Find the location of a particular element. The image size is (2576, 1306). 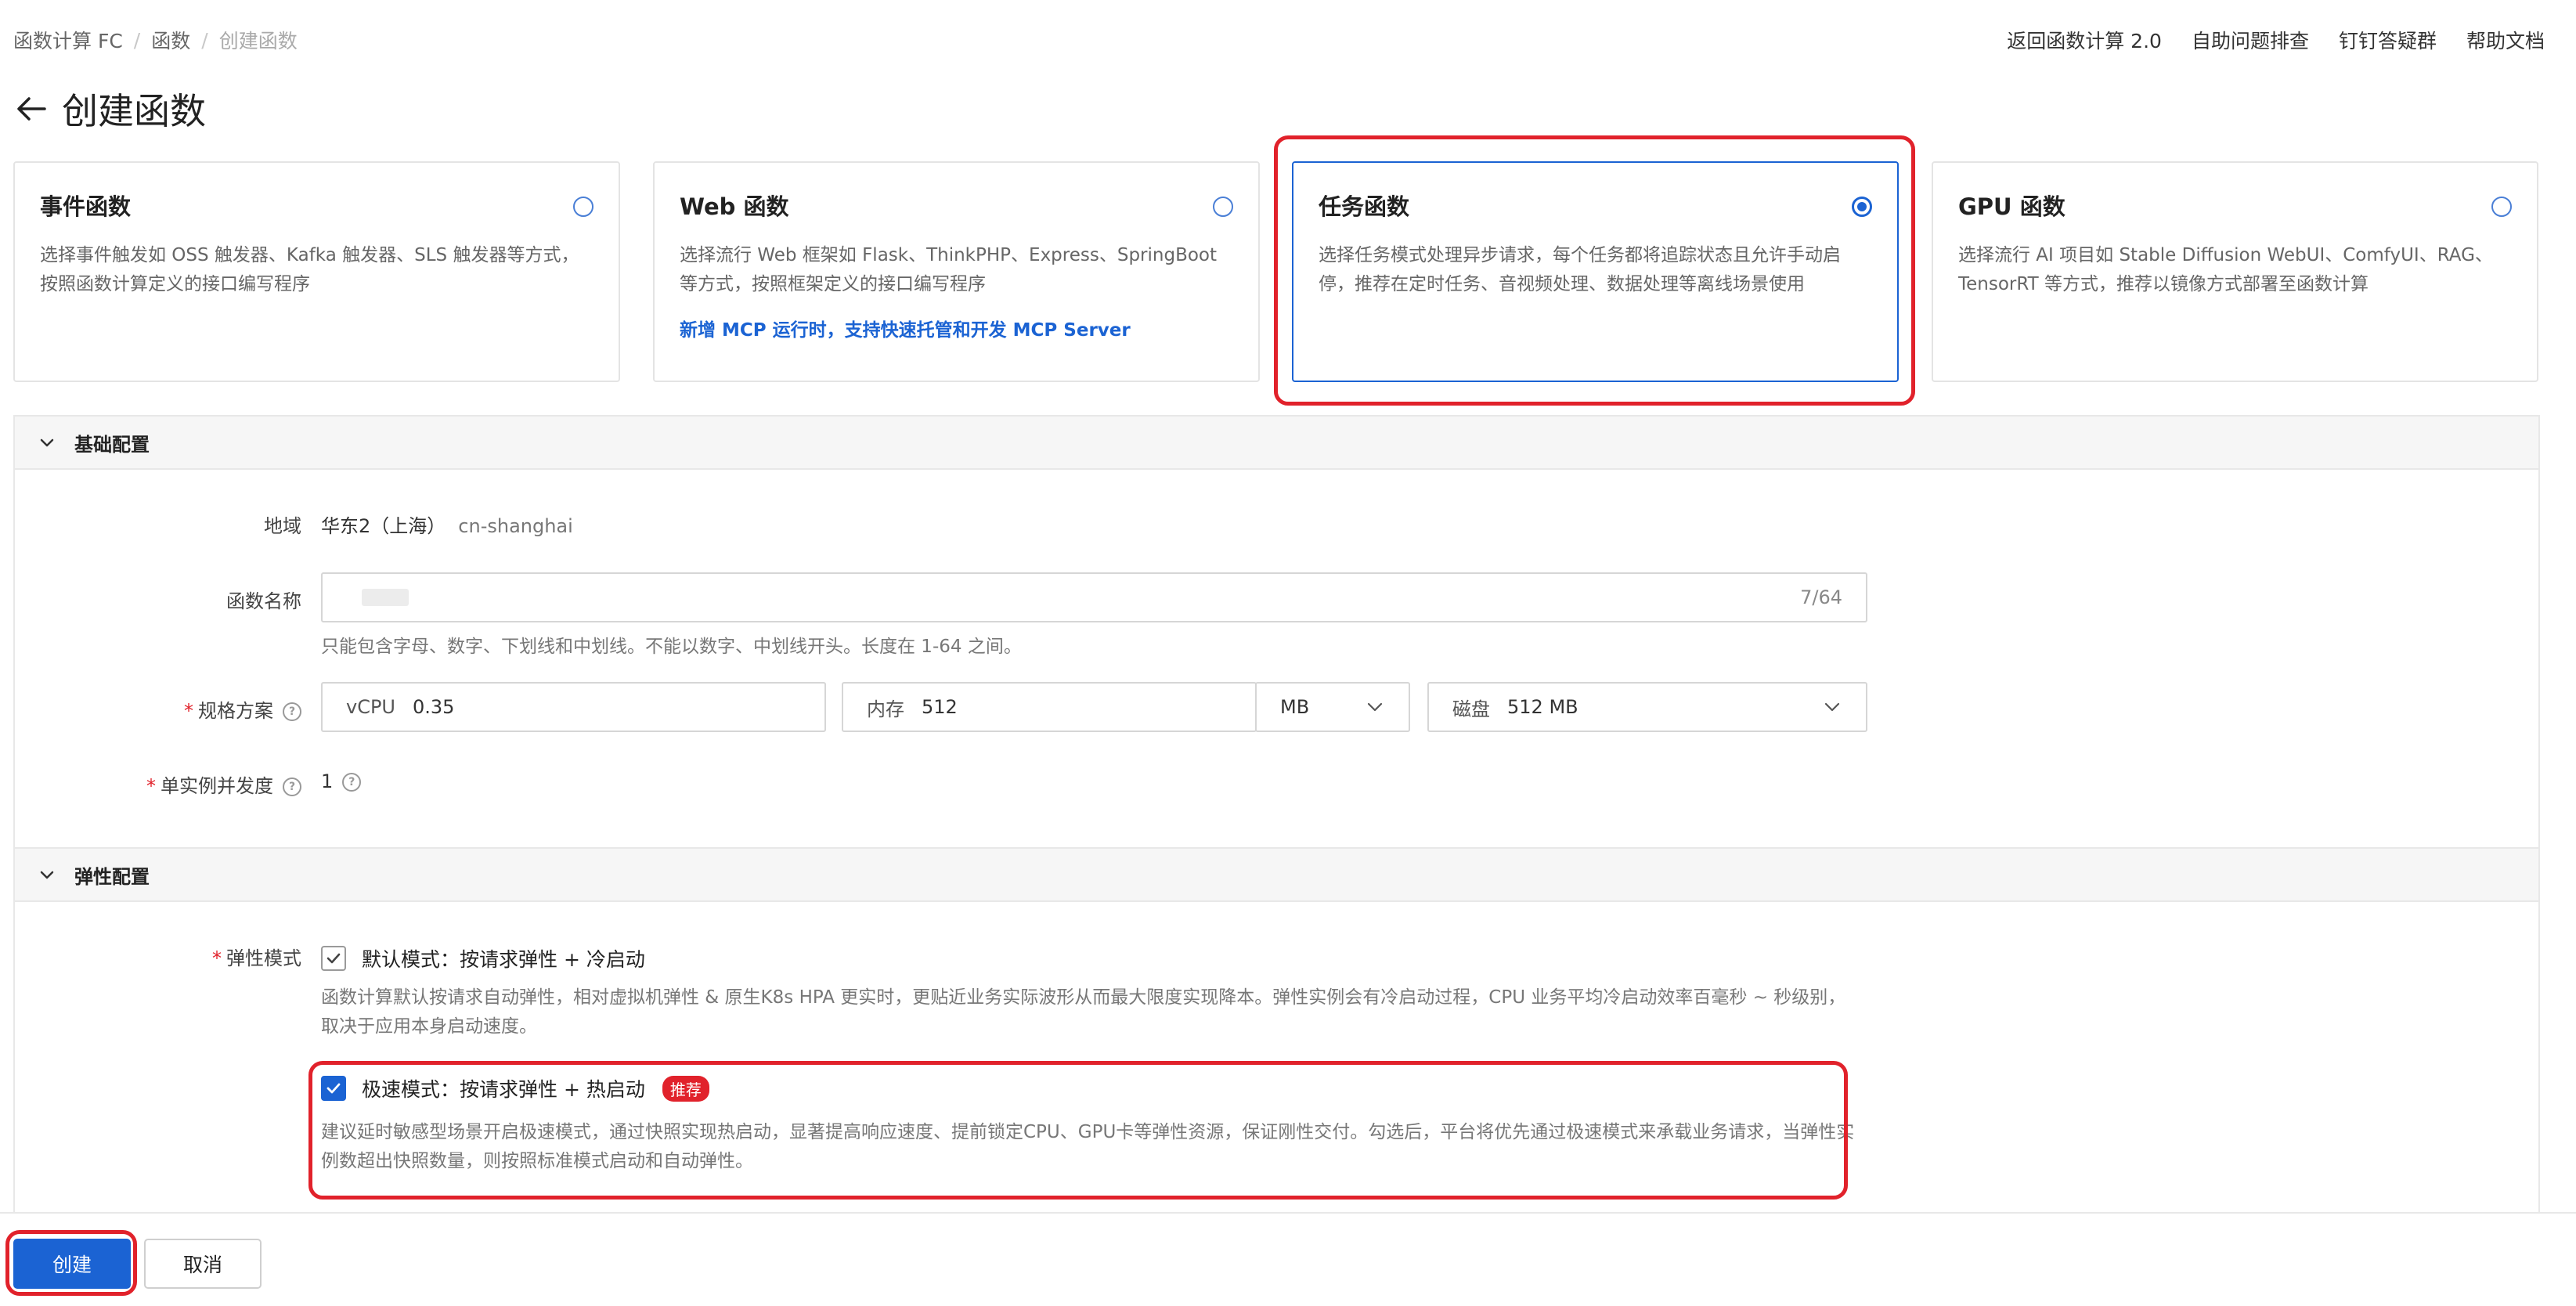

spec-label: * 规格方案? is located at coordinates (157, 709).